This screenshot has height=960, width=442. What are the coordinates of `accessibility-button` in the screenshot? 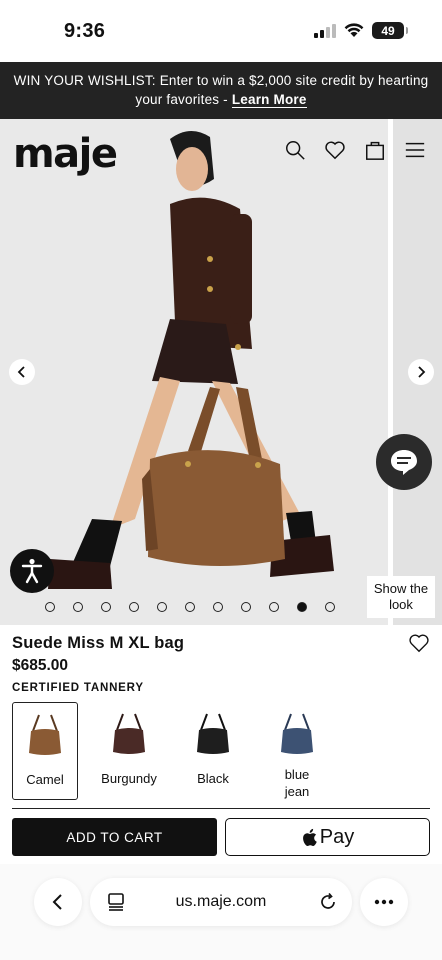 It's located at (32, 571).